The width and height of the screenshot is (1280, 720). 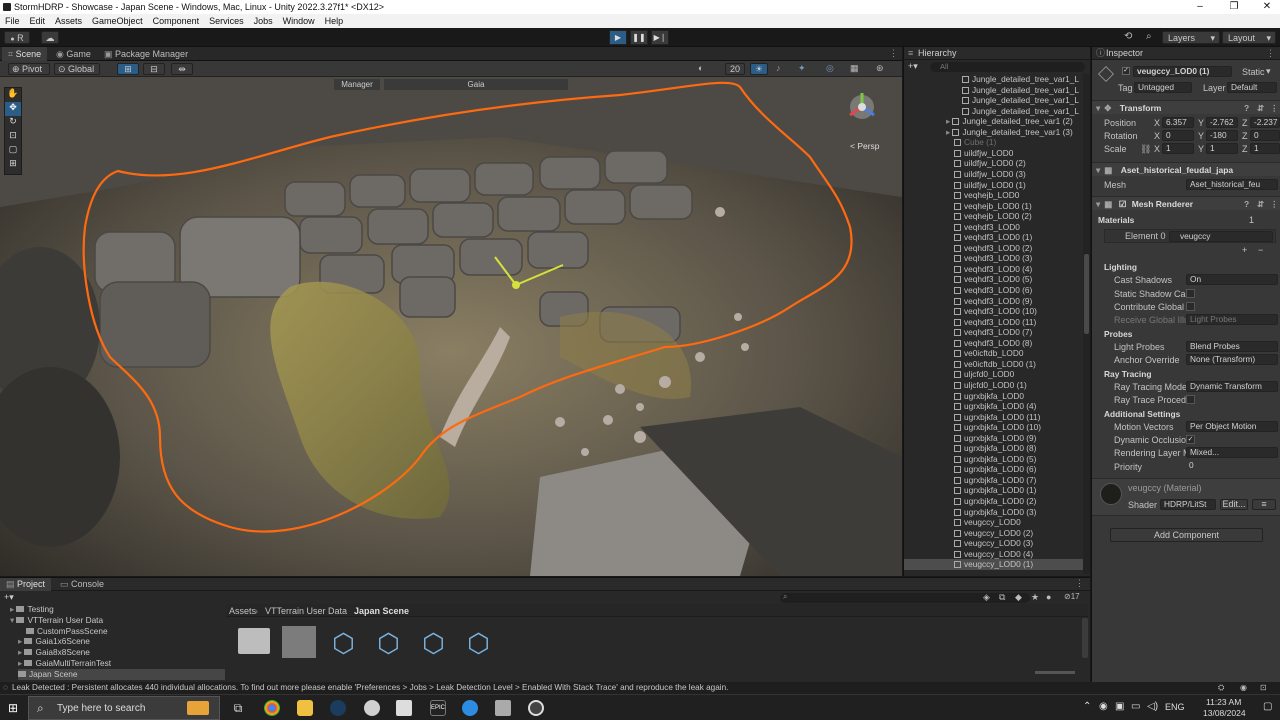 What do you see at coordinates (254, 641) in the screenshot?
I see `folder-icon` at bounding box center [254, 641].